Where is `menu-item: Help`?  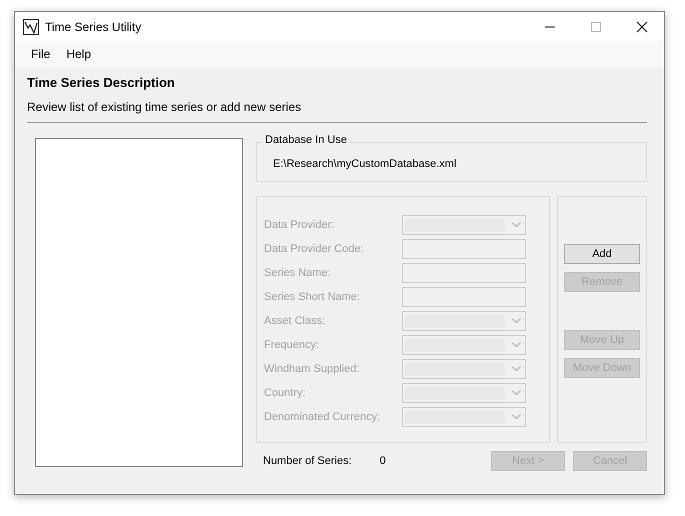
menu-item: Help is located at coordinates (79, 54).